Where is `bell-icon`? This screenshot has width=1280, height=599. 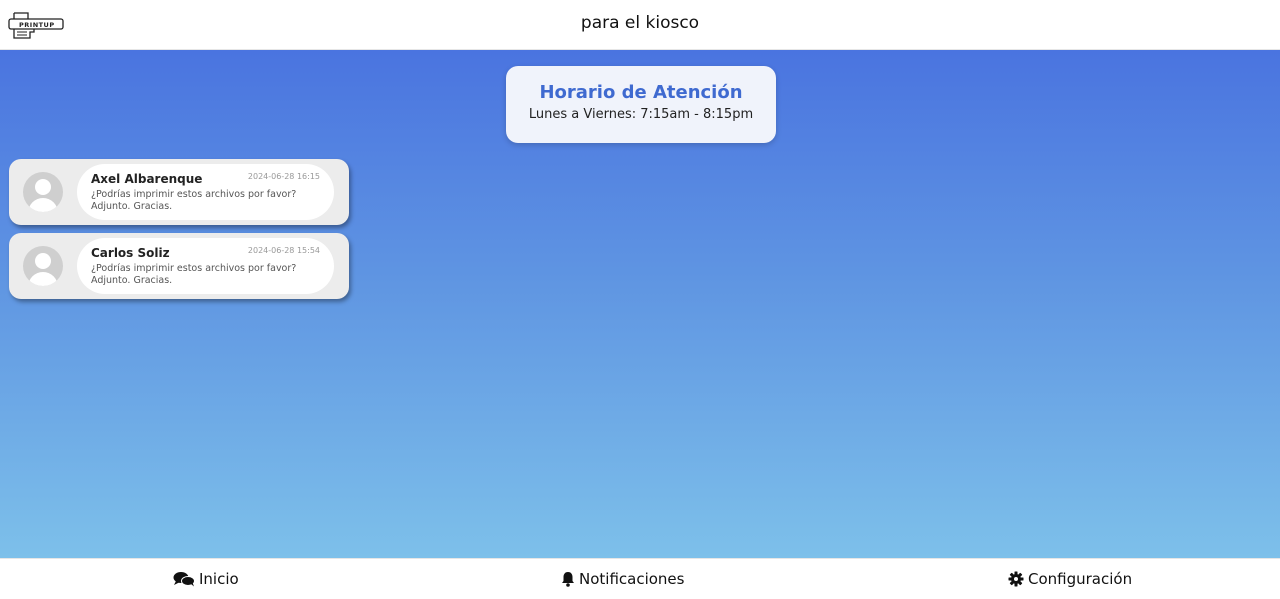 bell-icon is located at coordinates (568, 579).